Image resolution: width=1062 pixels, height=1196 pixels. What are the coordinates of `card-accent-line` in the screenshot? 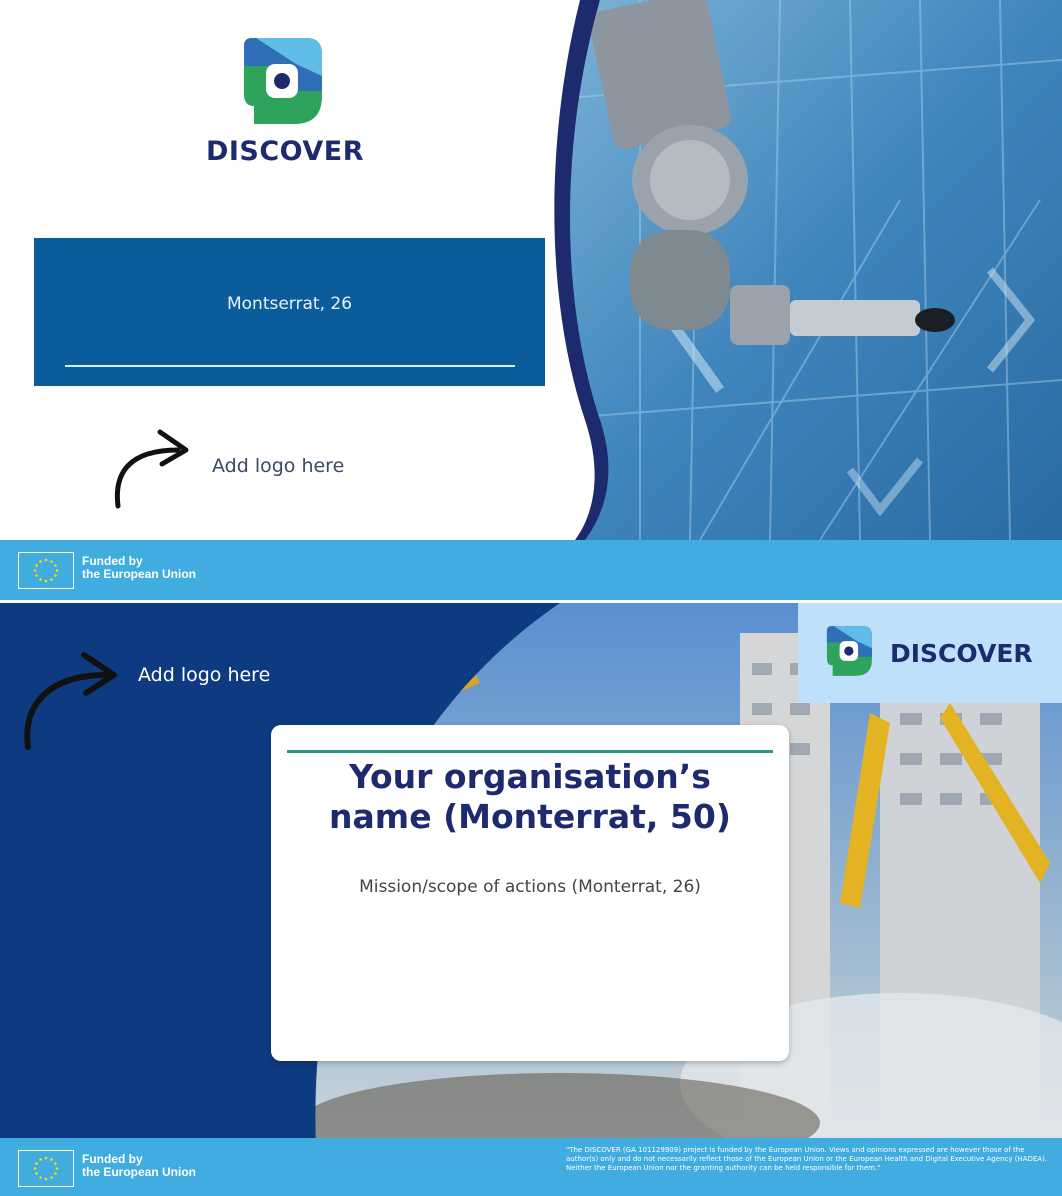 It's located at (530, 751).